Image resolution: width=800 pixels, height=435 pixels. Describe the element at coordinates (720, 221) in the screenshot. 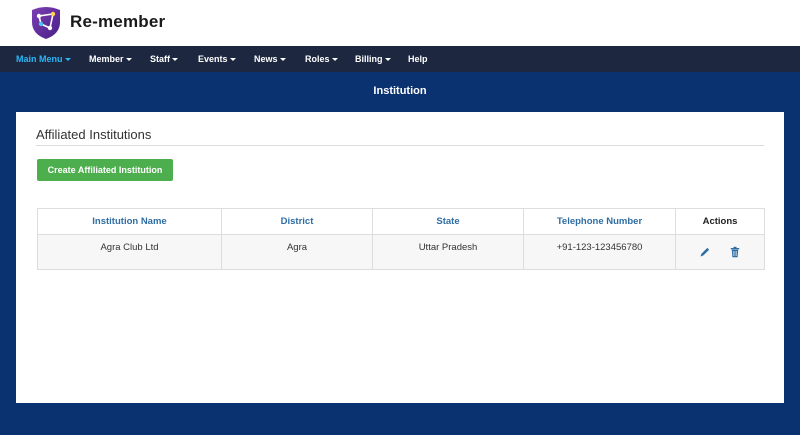

I see `column-header-actions: Actions` at that location.